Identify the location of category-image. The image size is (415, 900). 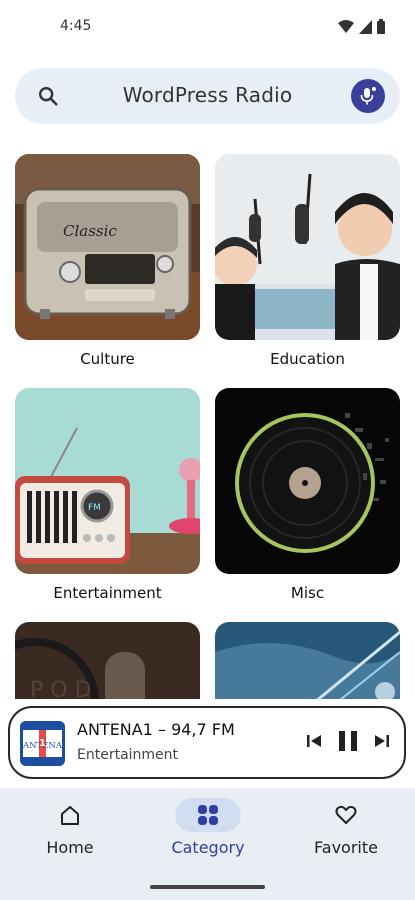
(307, 660).